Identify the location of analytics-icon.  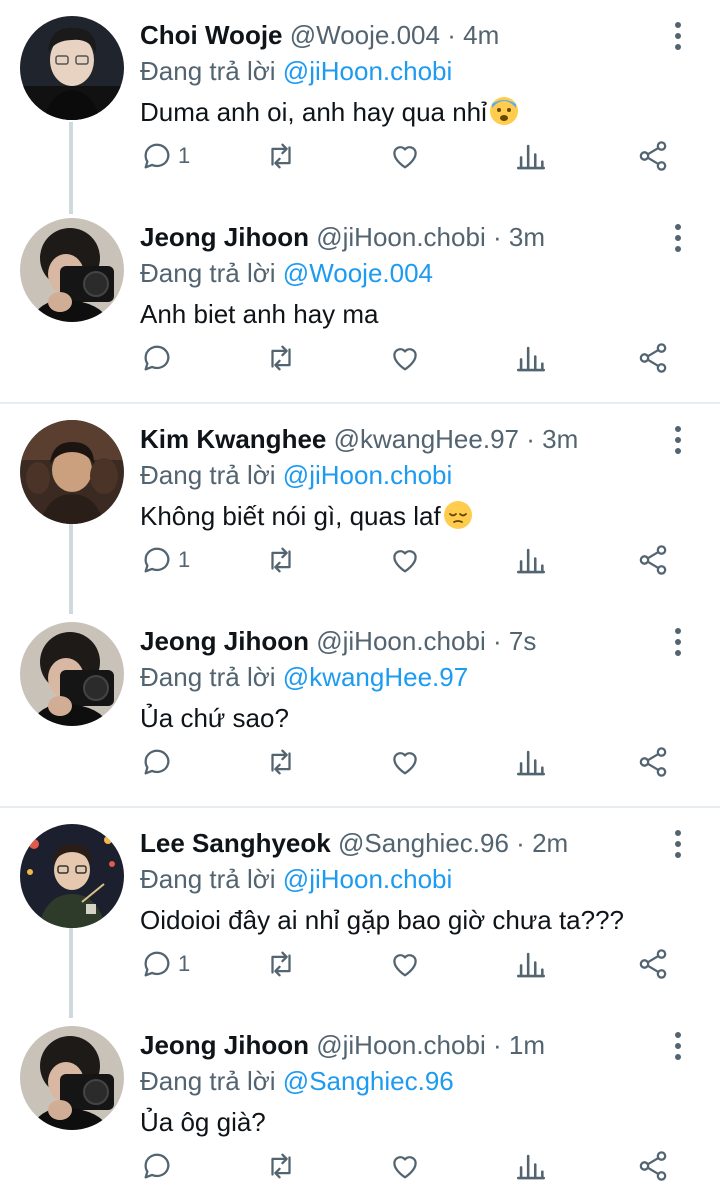
(531, 1167).